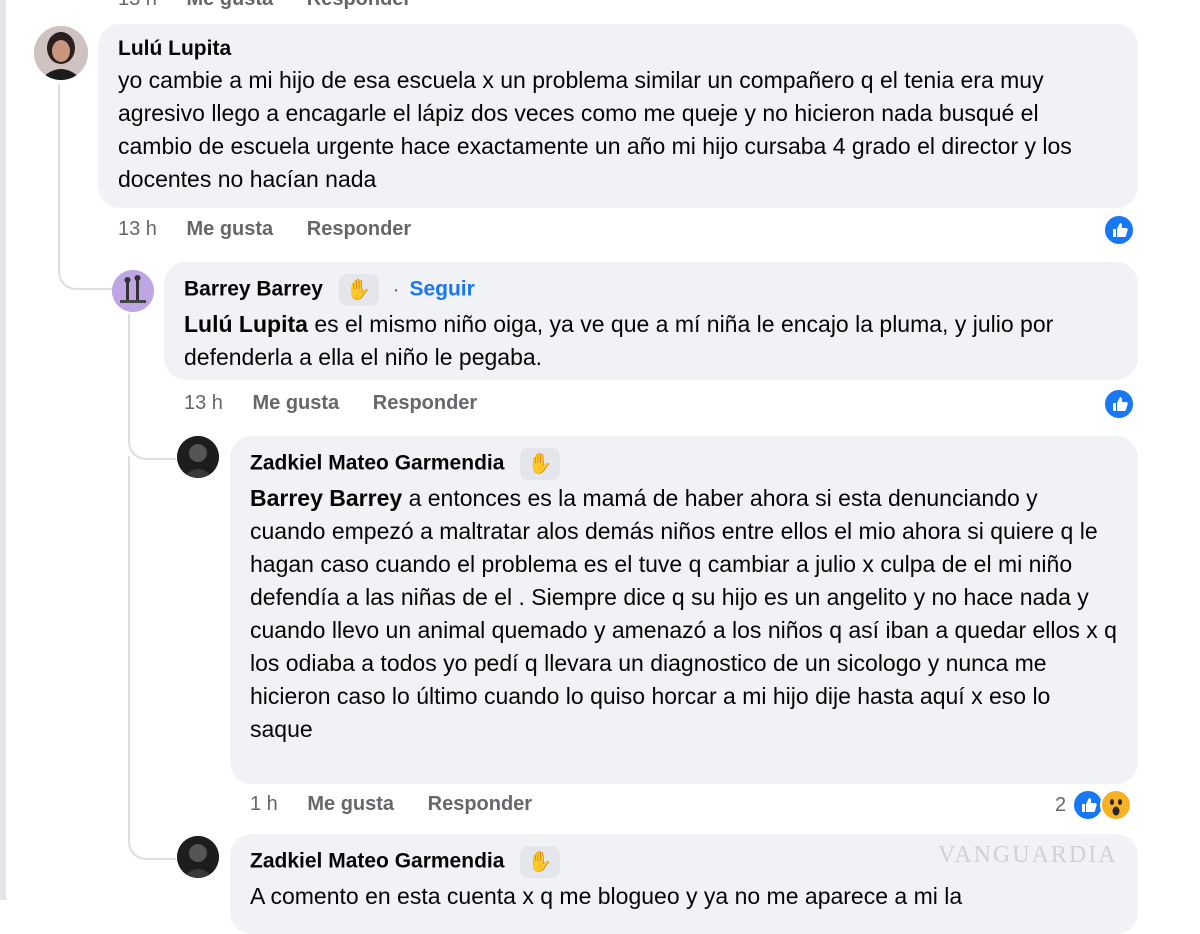 This screenshot has width=1200, height=934. I want to click on comment-author: Lulú Lupita, so click(618, 49).